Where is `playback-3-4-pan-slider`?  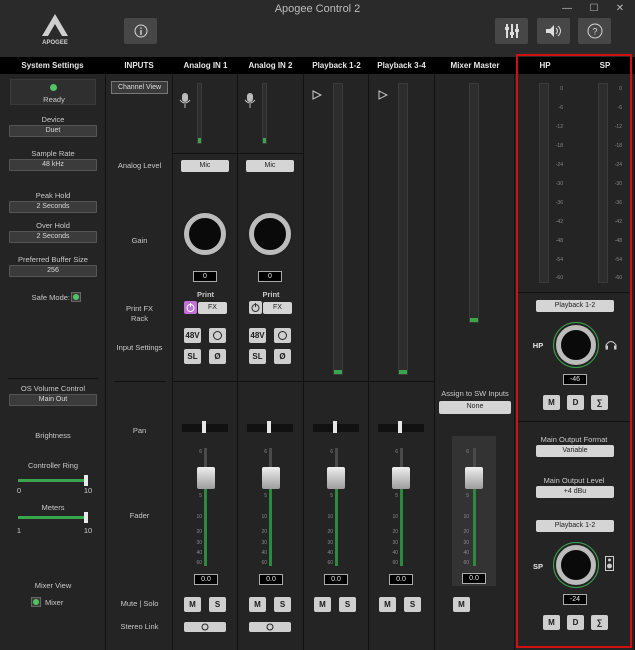
playback-3-4-pan-slider is located at coordinates (401, 427).